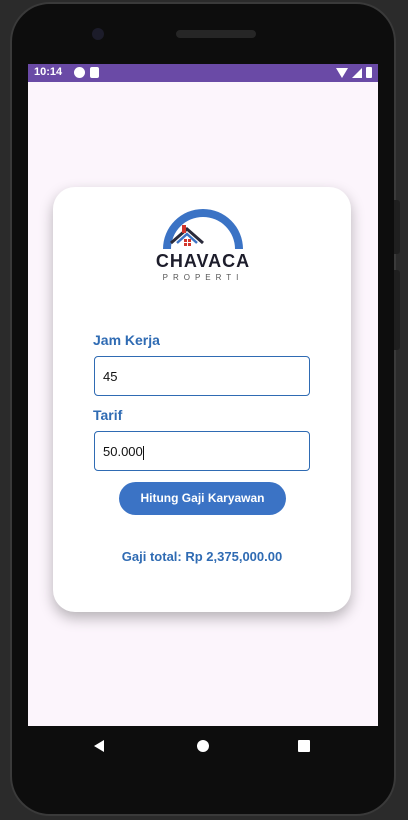  I want to click on navigation-bar, so click(203, 746).